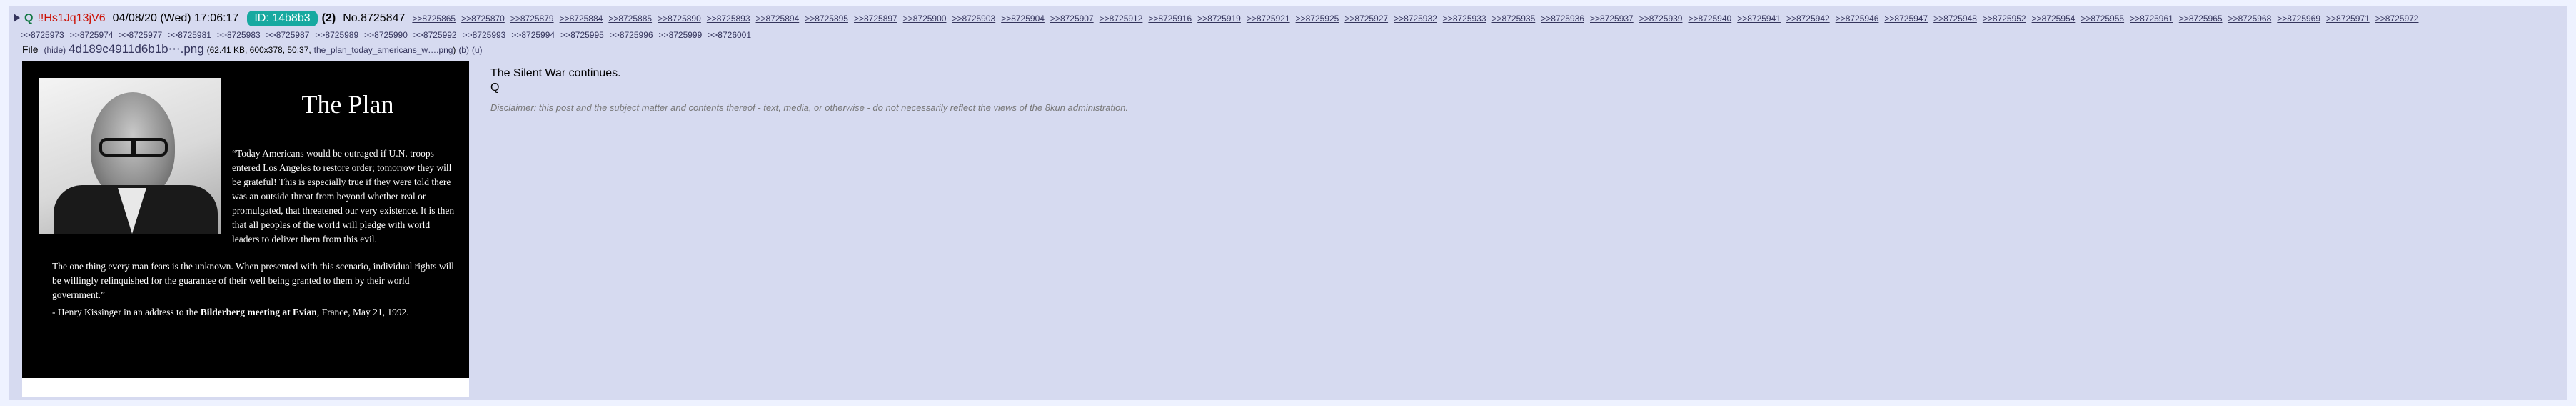 This screenshot has width=2576, height=406. What do you see at coordinates (1170, 19) in the screenshot?
I see `backlink: >>8725916` at bounding box center [1170, 19].